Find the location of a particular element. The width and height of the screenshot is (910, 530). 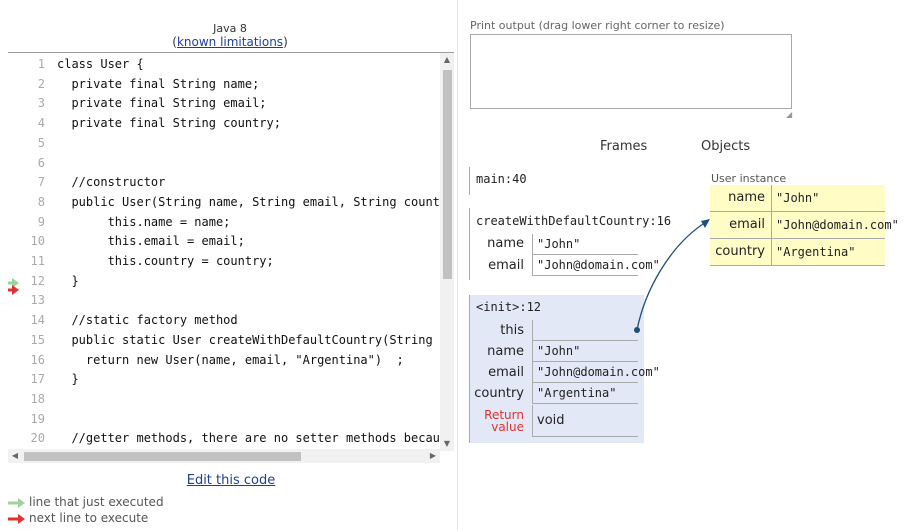

frames-header: Frames is located at coordinates (624, 146).